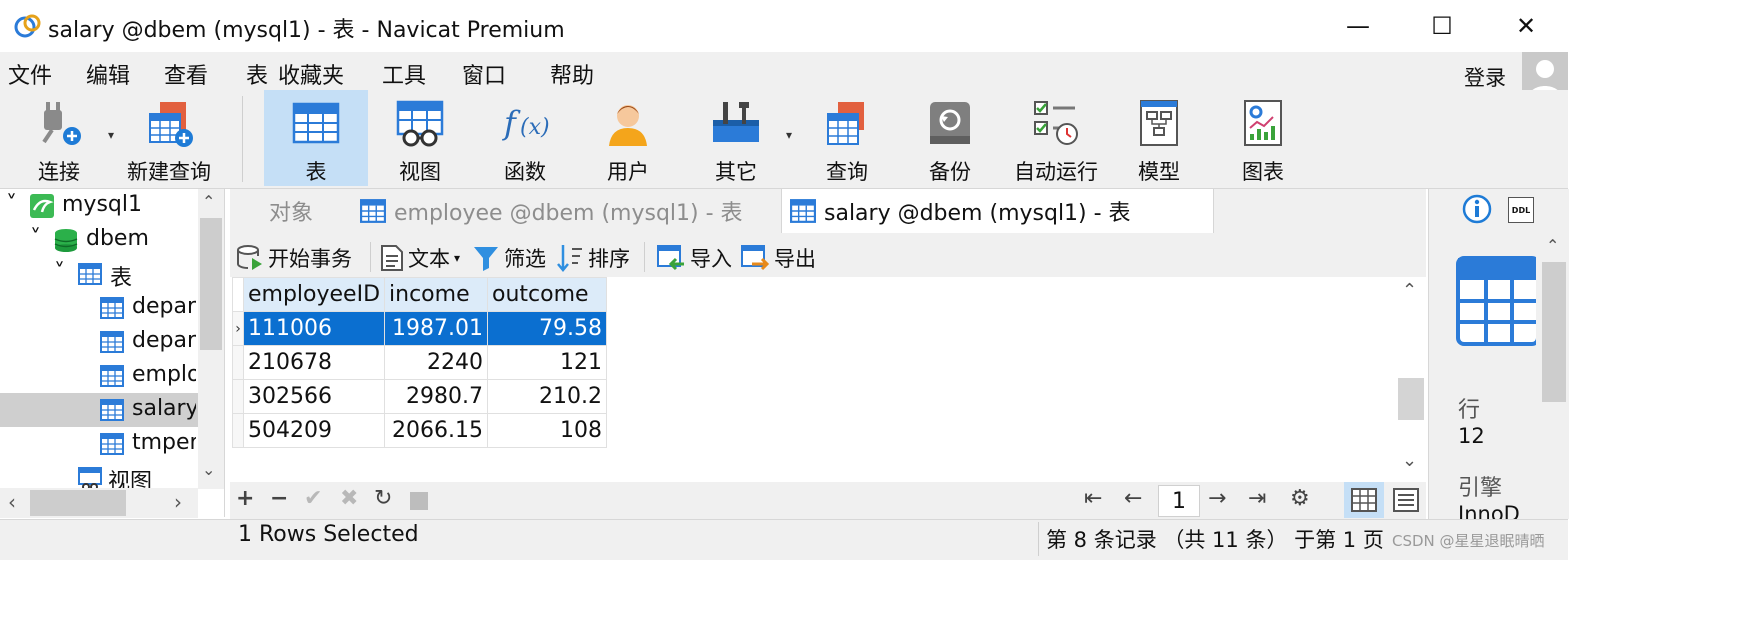 The height and width of the screenshot is (622, 1746). I want to click on discard-changes-button: ✖, so click(349, 498).